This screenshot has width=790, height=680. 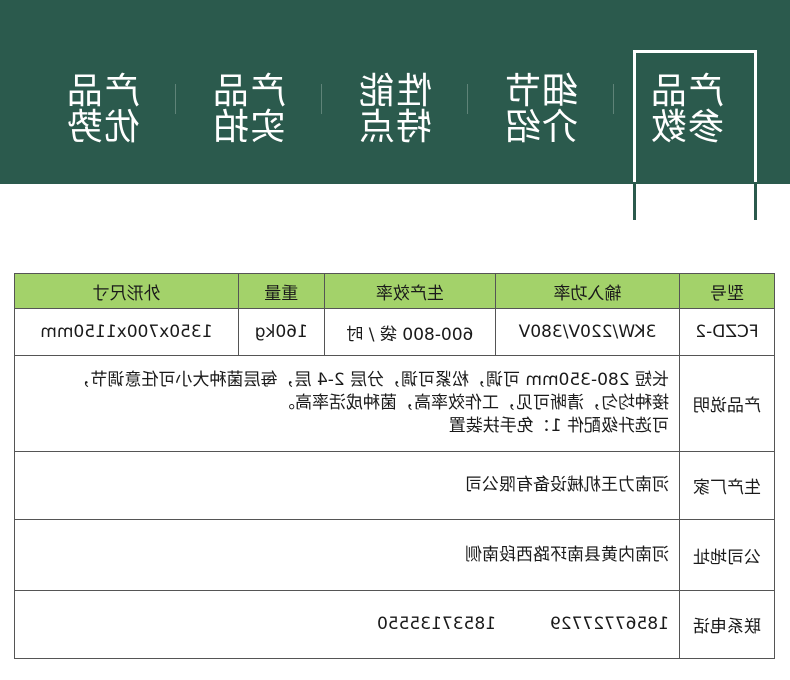 I want to click on manufacturer-value: 河南力王机械设备有限公司, so click(x=347, y=485).